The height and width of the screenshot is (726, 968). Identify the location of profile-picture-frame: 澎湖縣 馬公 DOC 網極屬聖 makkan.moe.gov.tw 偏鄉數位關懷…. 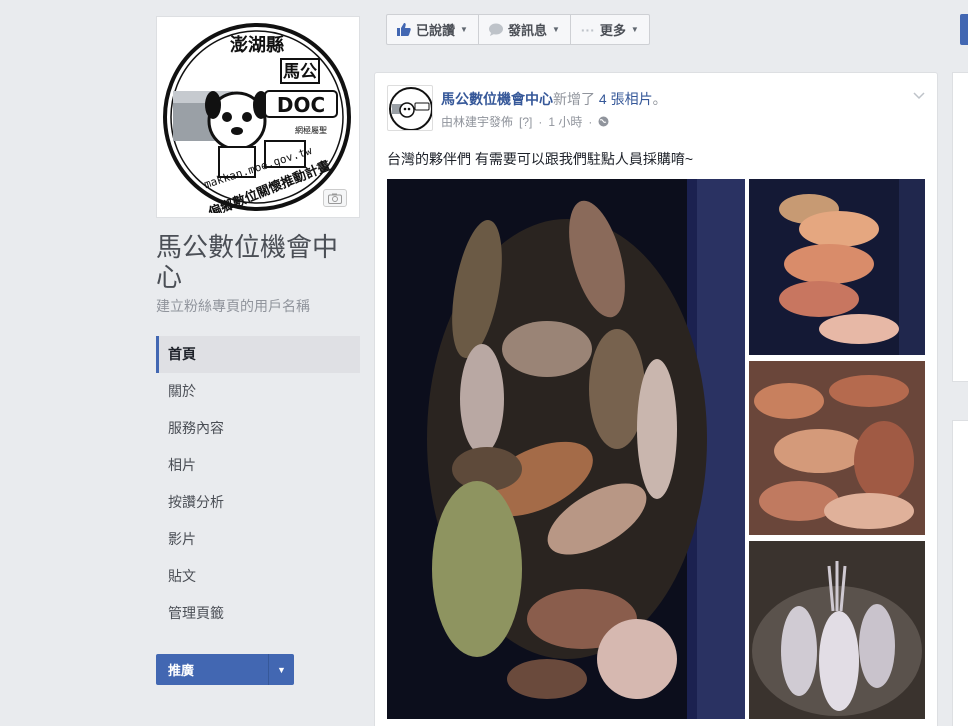
(258, 117).